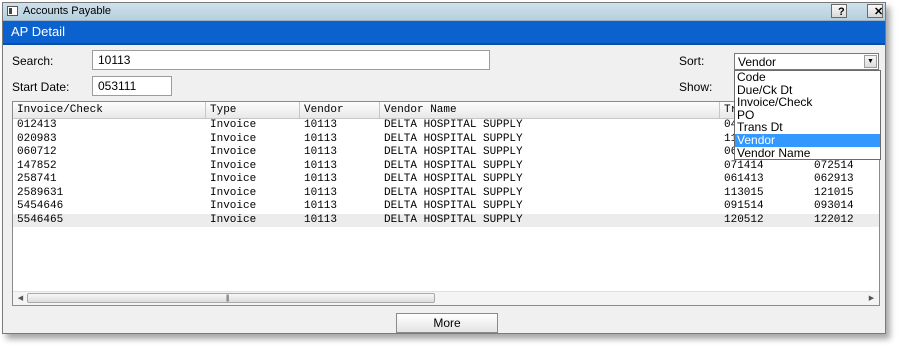 The width and height of the screenshot is (900, 348). Describe the element at coordinates (744, 192) in the screenshot. I see `cell-trans-dt: 113015` at that location.